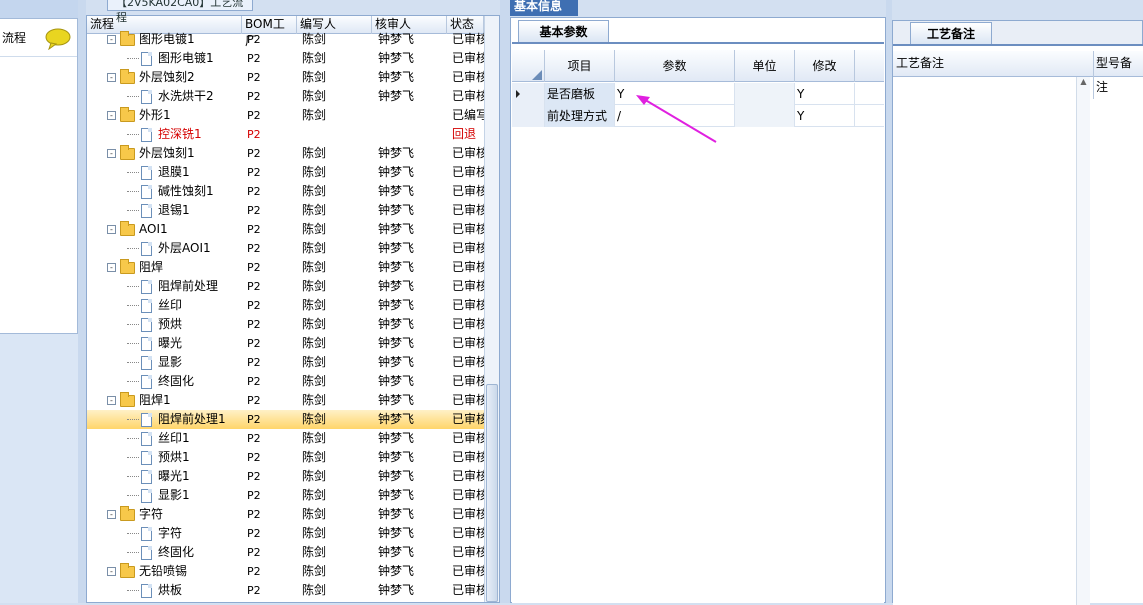 Image resolution: width=1143 pixels, height=605 pixels. What do you see at coordinates (133, 381) in the screenshot?
I see `tree-connector` at bounding box center [133, 381].